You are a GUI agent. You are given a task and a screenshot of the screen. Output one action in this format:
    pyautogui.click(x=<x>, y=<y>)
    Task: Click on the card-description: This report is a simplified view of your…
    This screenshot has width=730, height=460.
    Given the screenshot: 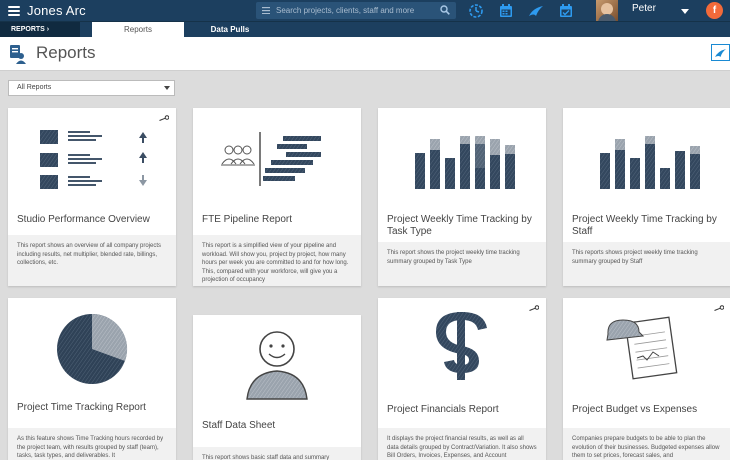 What is the action you would take?
    pyautogui.click(x=277, y=260)
    